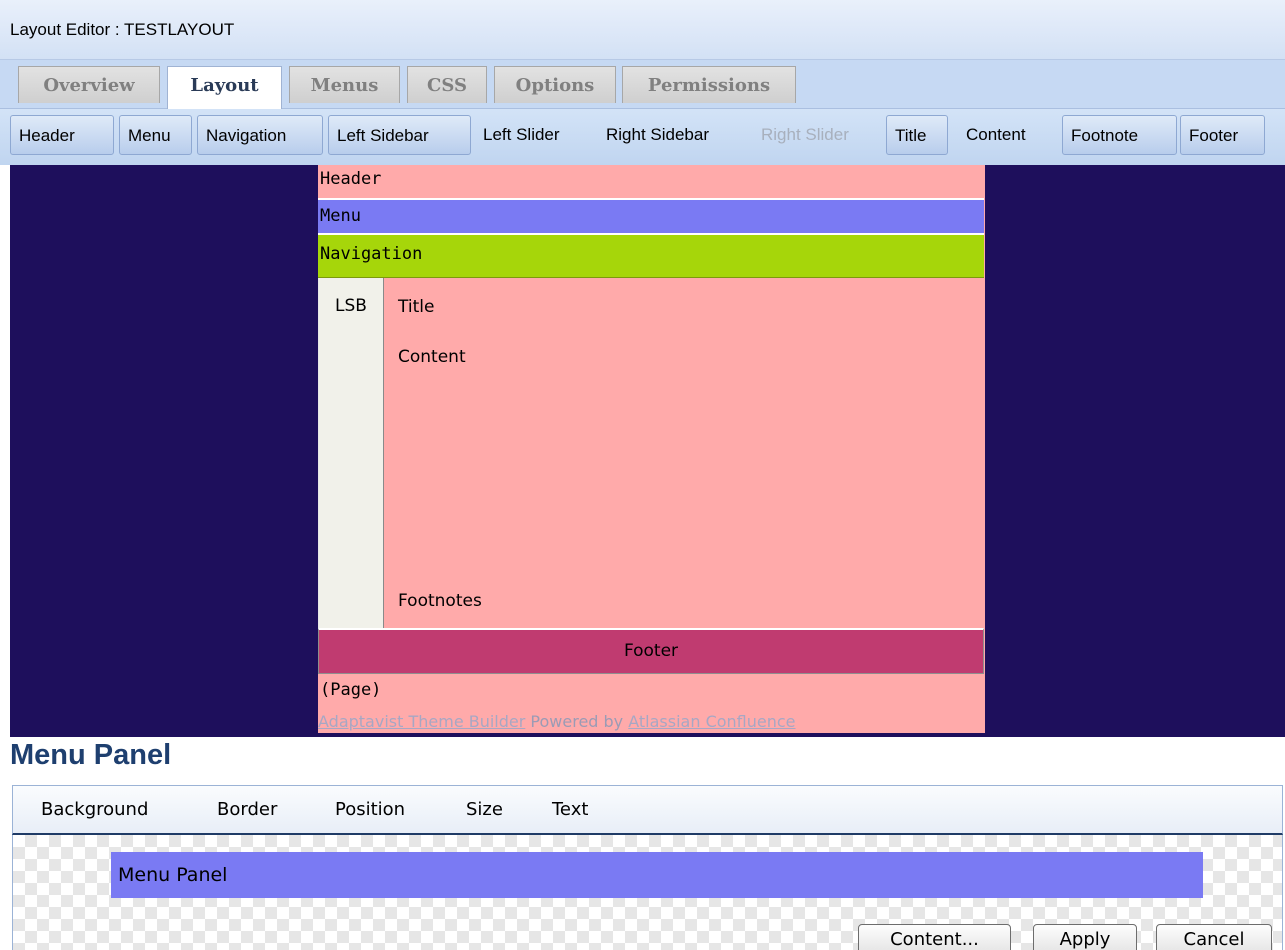 The width and height of the screenshot is (1285, 950). What do you see at coordinates (642, 30) in the screenshot?
I see `window-title-bar: Layout Editor : TESTLAYOUT` at bounding box center [642, 30].